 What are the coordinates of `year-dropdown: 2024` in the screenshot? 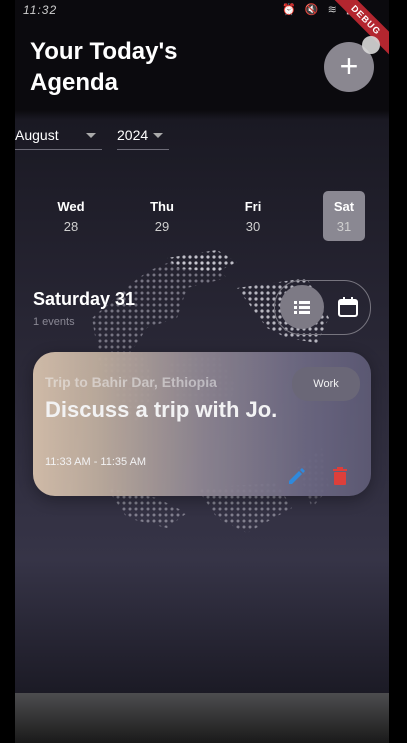 It's located at (143, 137).